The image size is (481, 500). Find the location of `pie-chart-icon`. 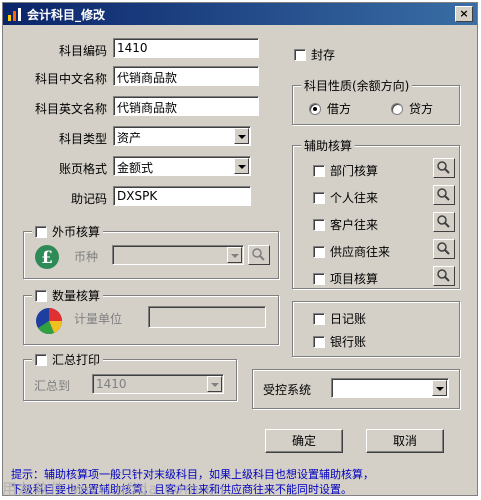

pie-chart-icon is located at coordinates (49, 321).